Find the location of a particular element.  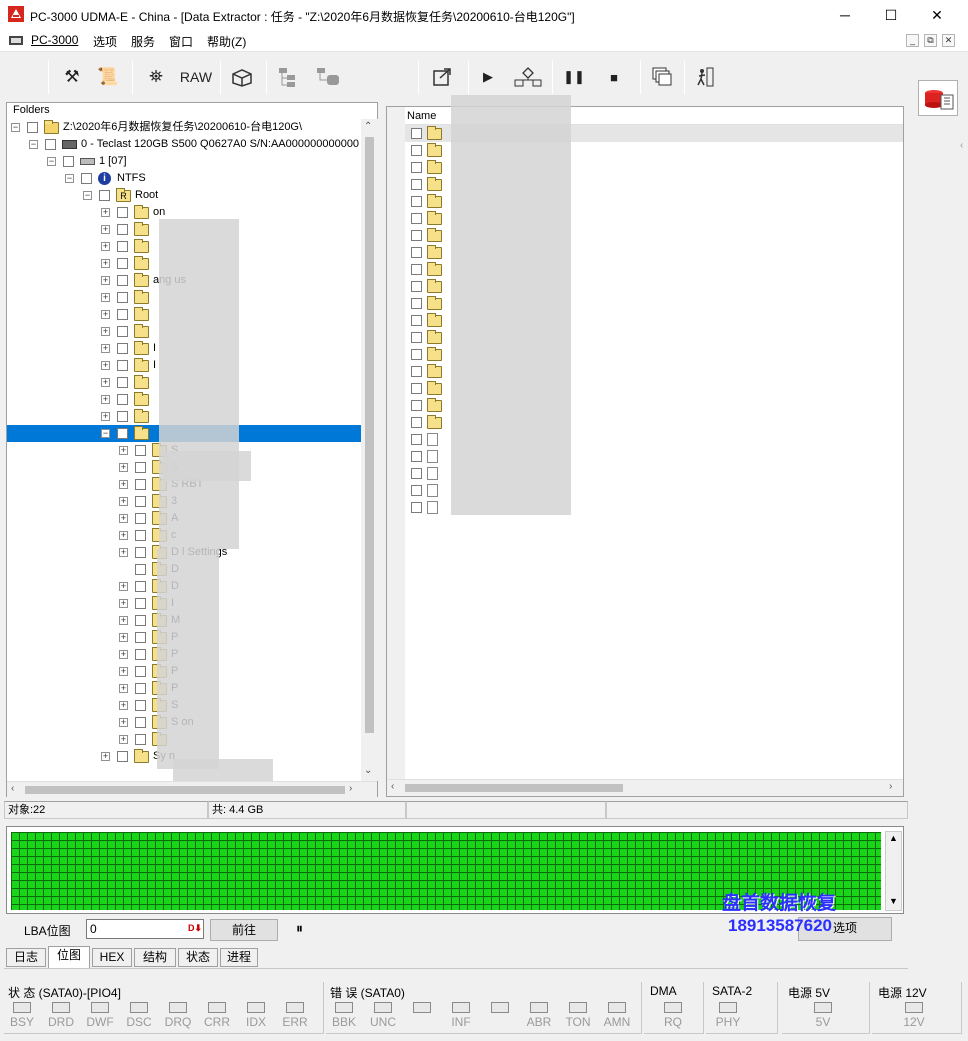

tab-bitmap: 位图 is located at coordinates (69, 957).